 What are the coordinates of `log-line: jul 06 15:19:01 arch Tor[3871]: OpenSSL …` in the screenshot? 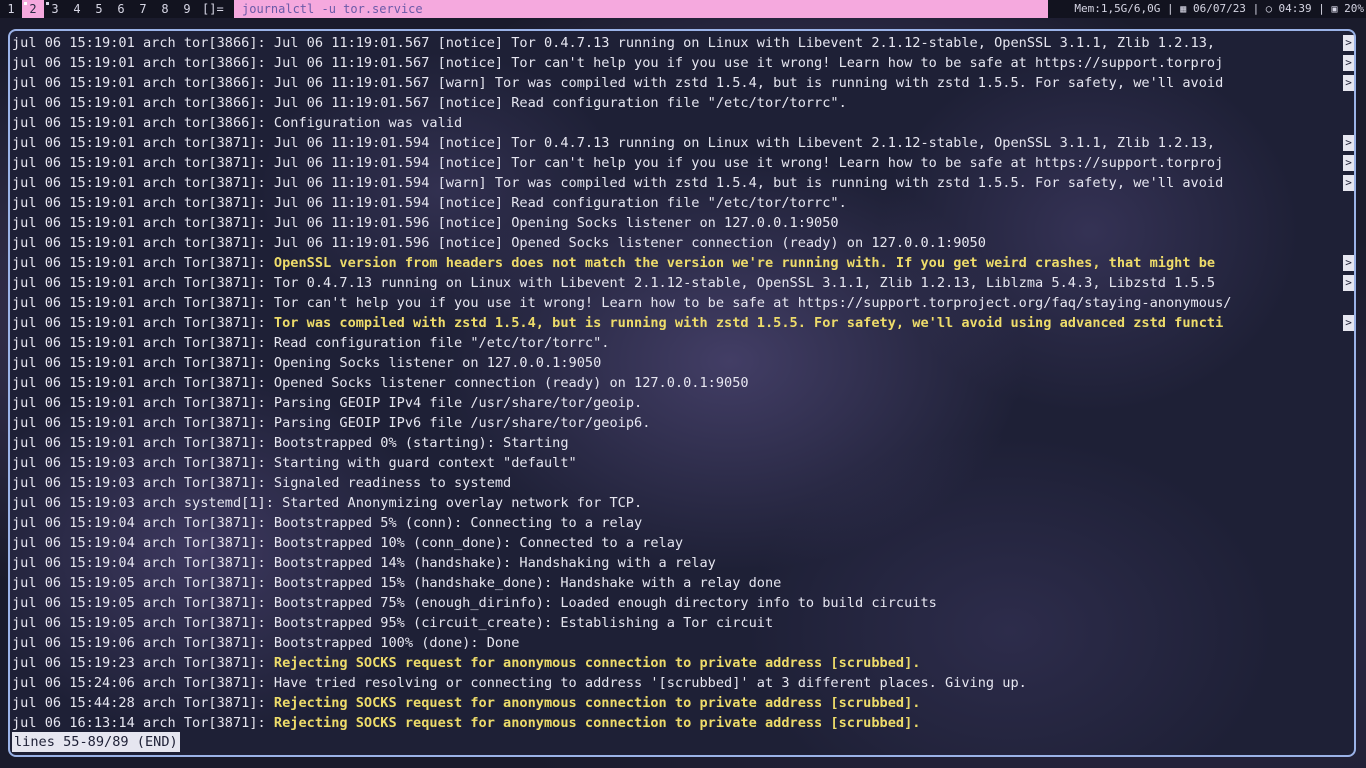 It's located at (683, 263).